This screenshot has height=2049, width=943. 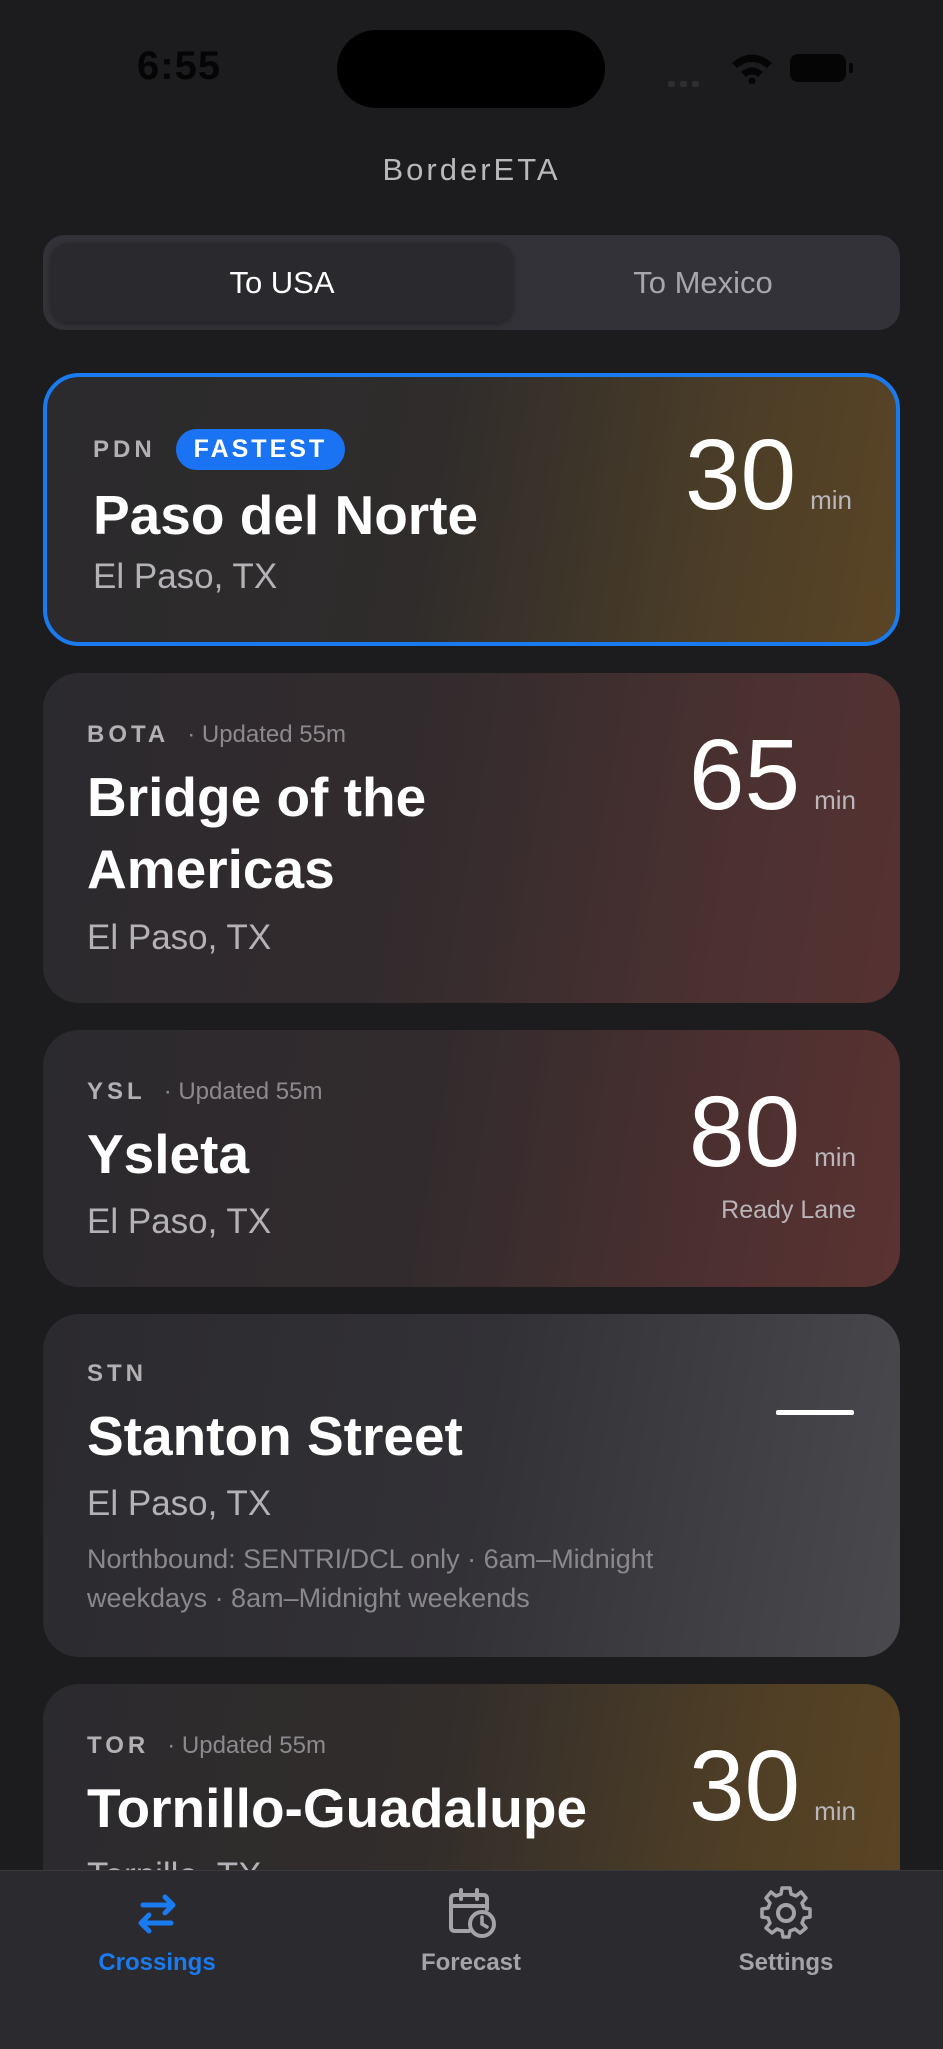 I want to click on status-bar: 6:55, so click(x=471, y=70).